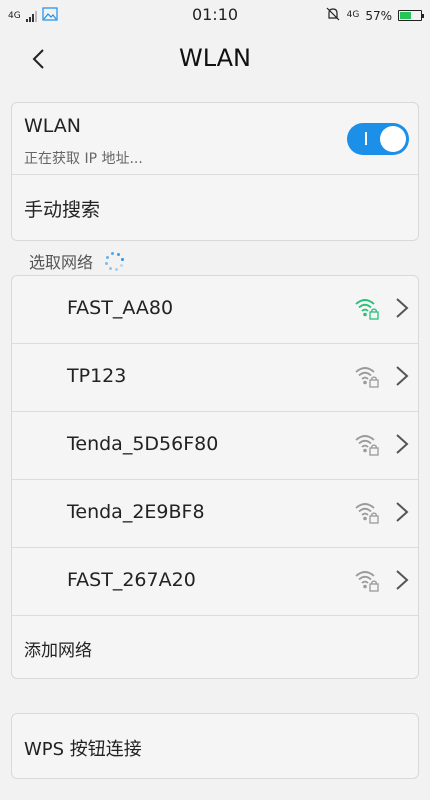 This screenshot has width=430, height=800. I want to click on status-right: 4G 57%, so click(374, 15).